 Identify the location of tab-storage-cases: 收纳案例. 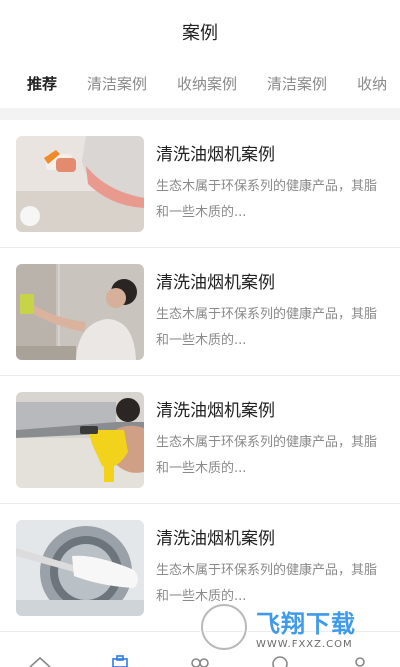
(207, 86).